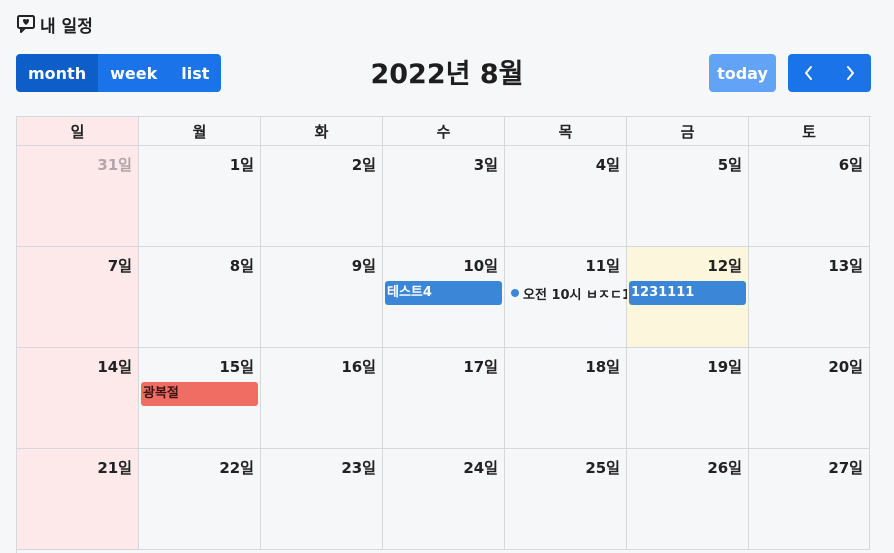 The image size is (894, 553). I want to click on day-number: 9일, so click(364, 265).